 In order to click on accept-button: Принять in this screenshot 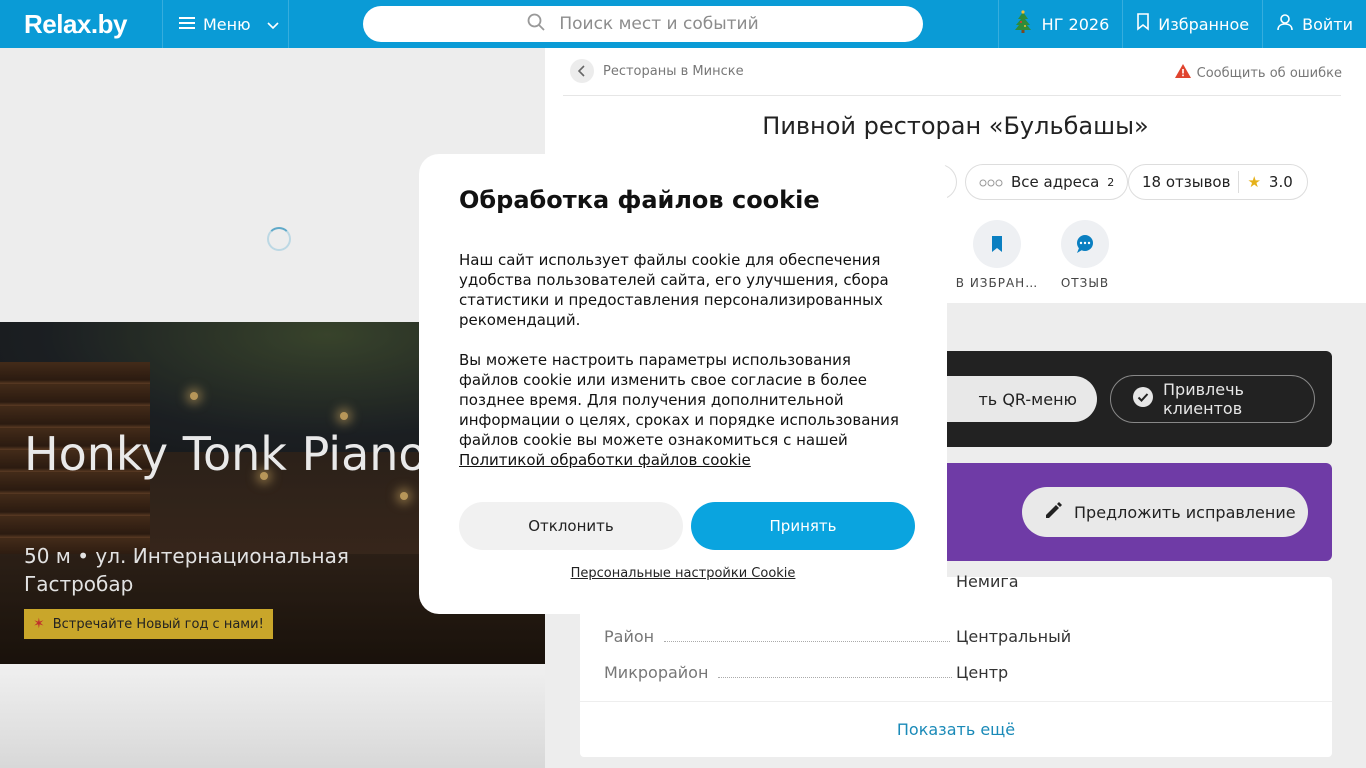, I will do `click(803, 526)`.